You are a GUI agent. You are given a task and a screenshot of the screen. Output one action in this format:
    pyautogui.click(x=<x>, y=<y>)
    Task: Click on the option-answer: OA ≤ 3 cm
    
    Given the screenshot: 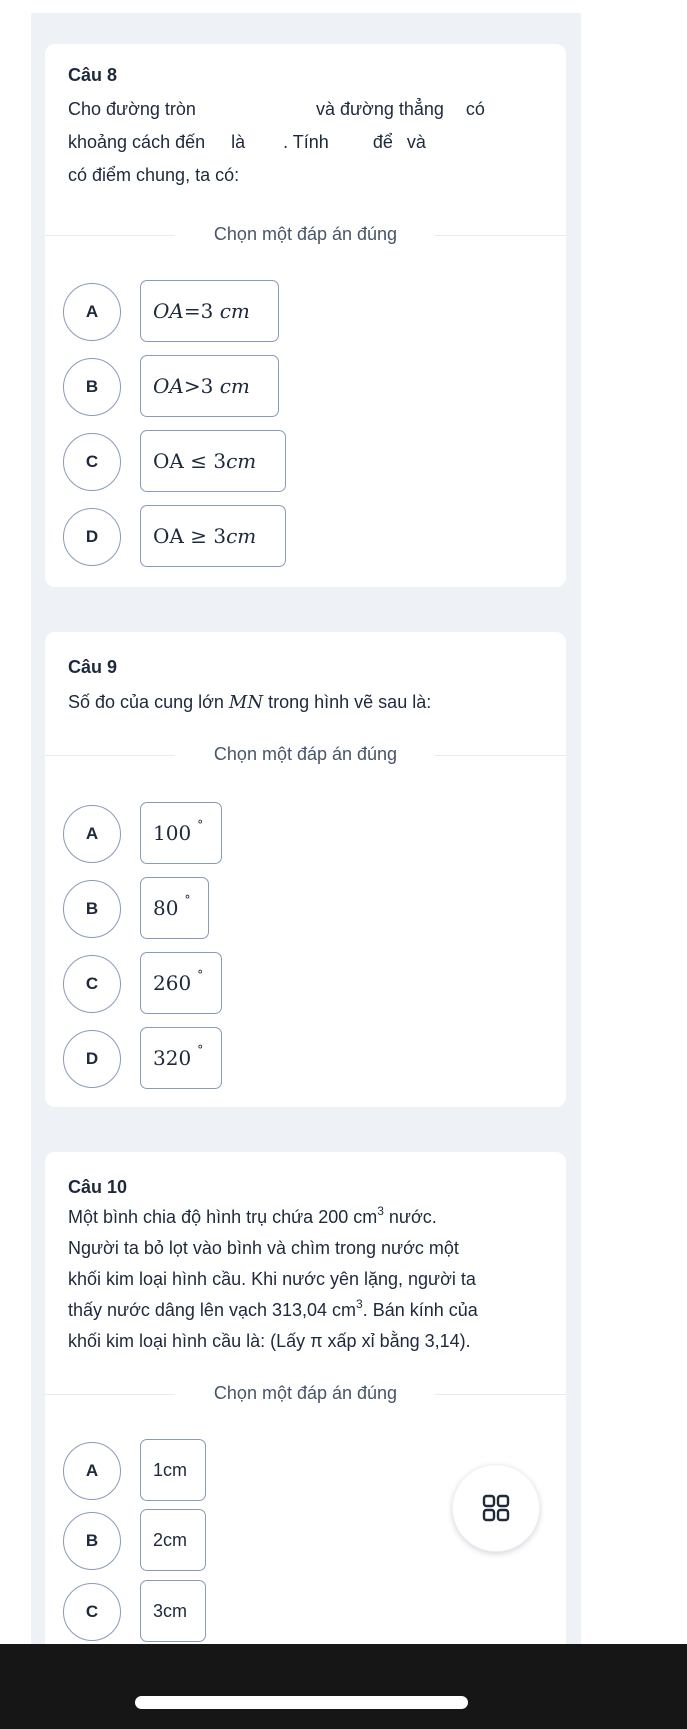 What is the action you would take?
    pyautogui.click(x=213, y=461)
    